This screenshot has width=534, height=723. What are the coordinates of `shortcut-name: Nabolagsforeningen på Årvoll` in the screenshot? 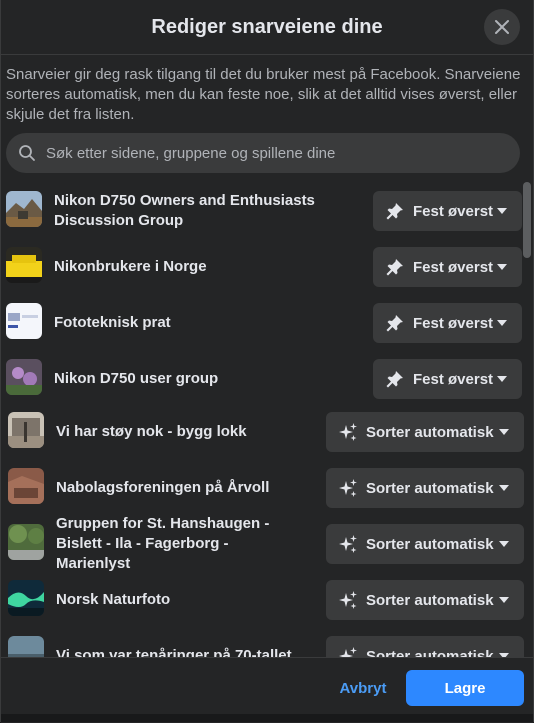 It's located at (163, 487).